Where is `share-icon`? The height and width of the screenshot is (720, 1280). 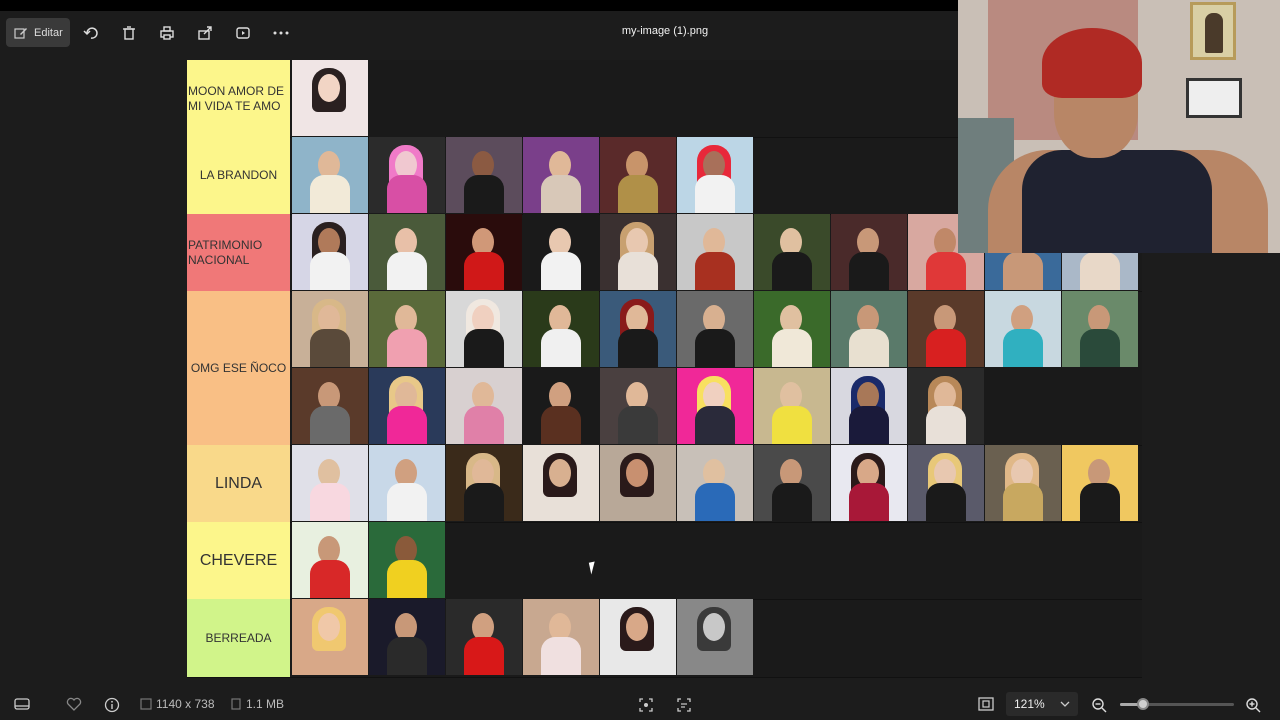
share-icon is located at coordinates (205, 33).